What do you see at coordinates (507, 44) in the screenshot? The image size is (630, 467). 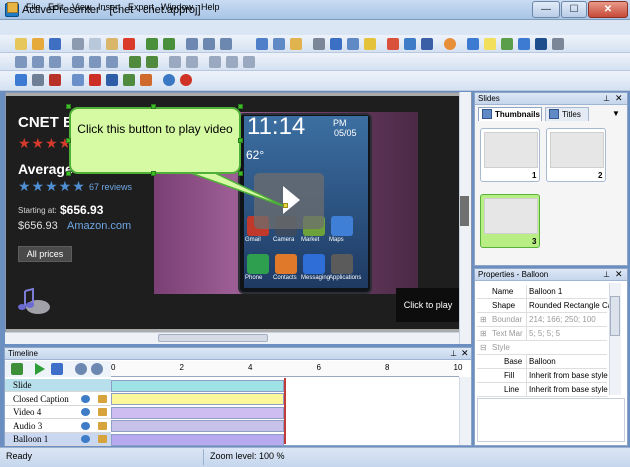 I see `image-insert-icon` at bounding box center [507, 44].